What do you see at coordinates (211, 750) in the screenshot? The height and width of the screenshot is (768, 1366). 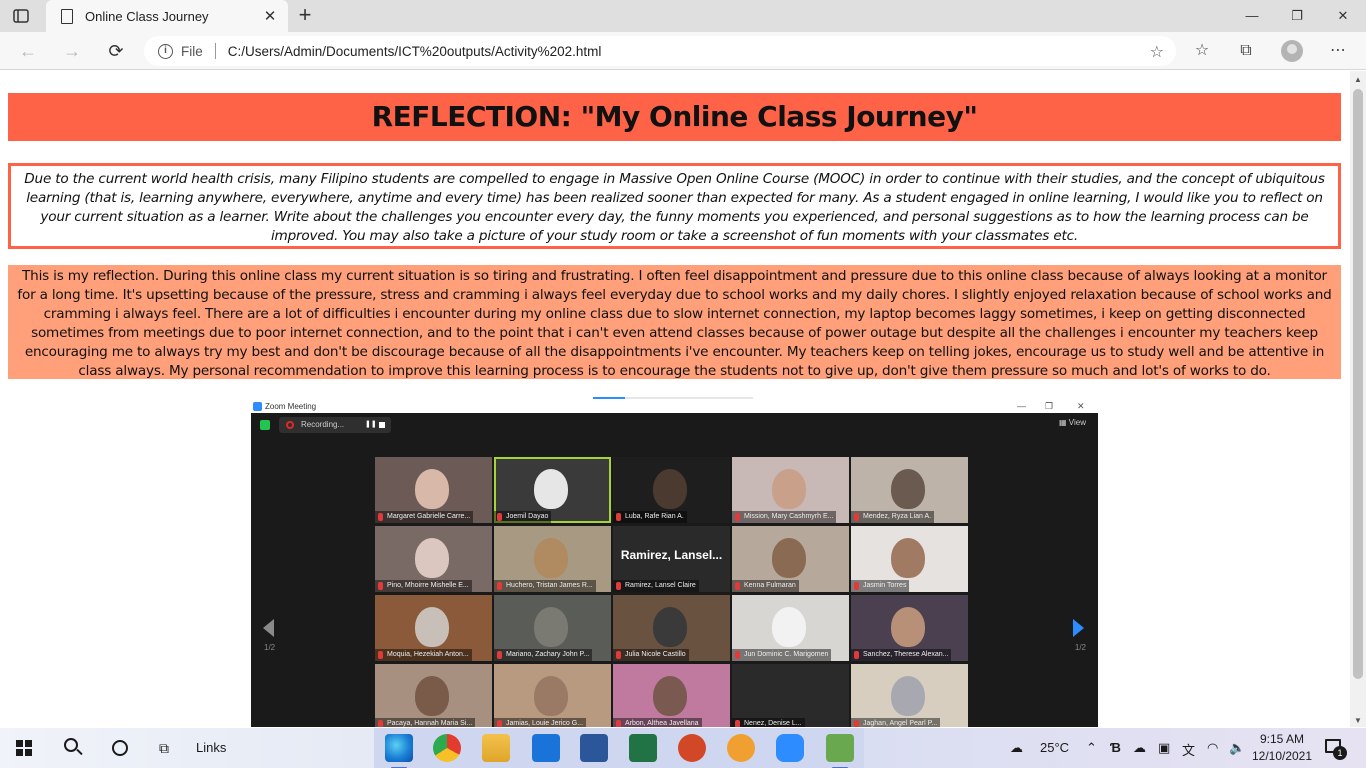 I see `links-toolbar: Links` at bounding box center [211, 750].